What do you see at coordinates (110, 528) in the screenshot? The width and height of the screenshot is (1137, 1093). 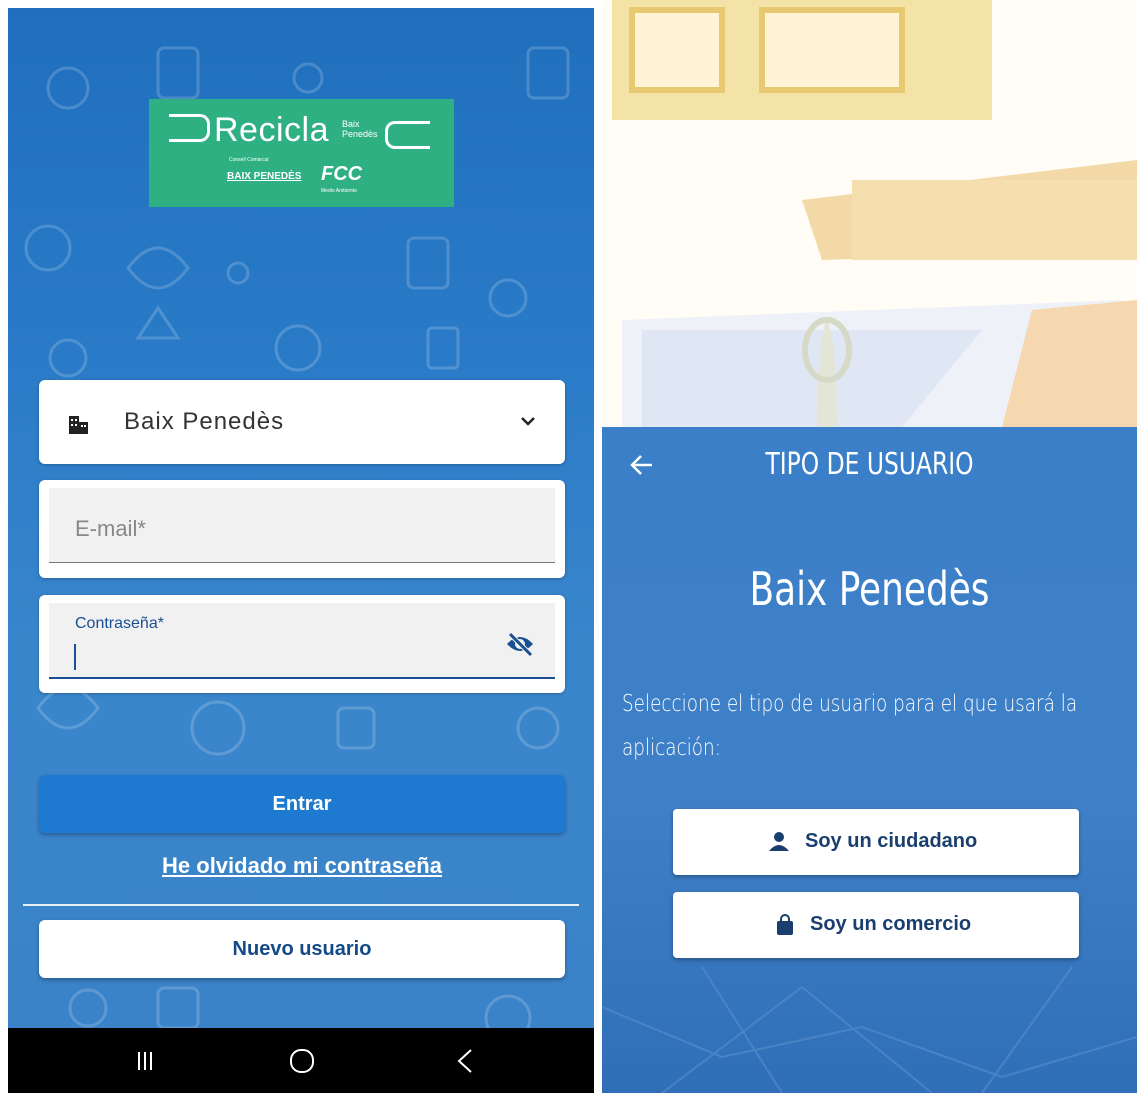 I see `email-placeholder: E-mail*` at bounding box center [110, 528].